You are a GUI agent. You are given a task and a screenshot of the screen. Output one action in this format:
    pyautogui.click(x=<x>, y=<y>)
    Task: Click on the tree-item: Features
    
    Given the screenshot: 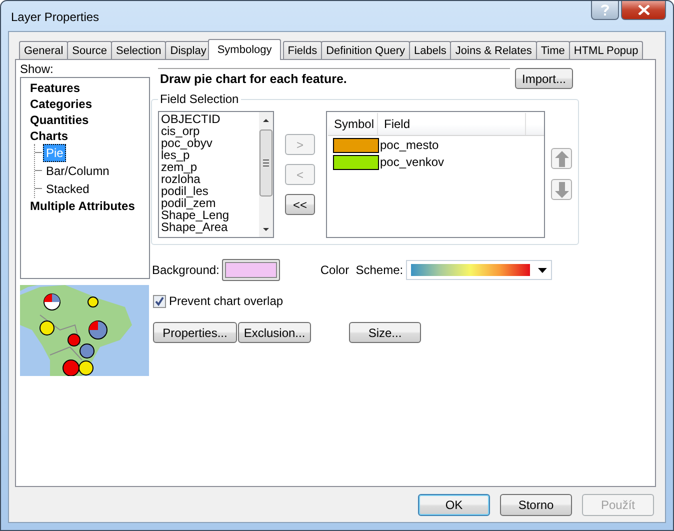 What is the action you would take?
    pyautogui.click(x=55, y=88)
    